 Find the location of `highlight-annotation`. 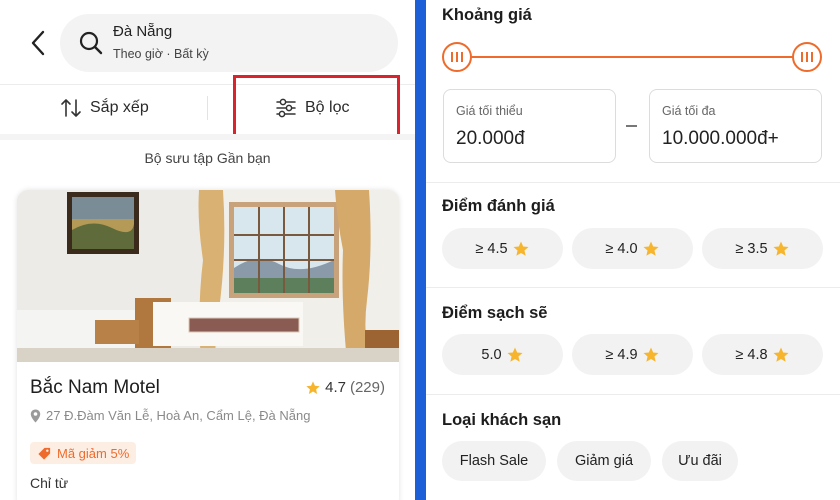

highlight-annotation is located at coordinates (316, 106).